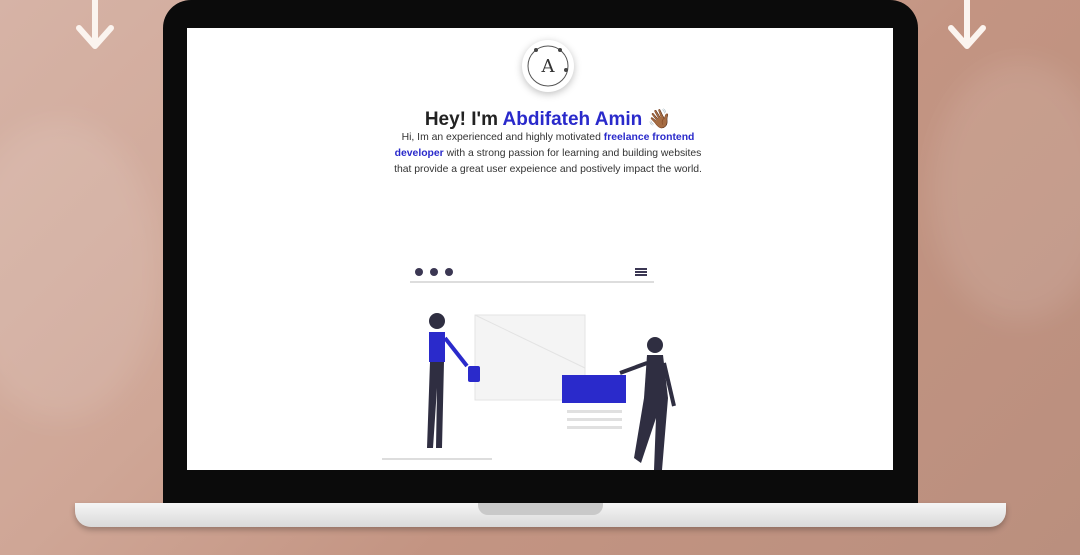 Image resolution: width=1080 pixels, height=555 pixels. What do you see at coordinates (641, 272) in the screenshot?
I see `hamburger-menu-icon` at bounding box center [641, 272].